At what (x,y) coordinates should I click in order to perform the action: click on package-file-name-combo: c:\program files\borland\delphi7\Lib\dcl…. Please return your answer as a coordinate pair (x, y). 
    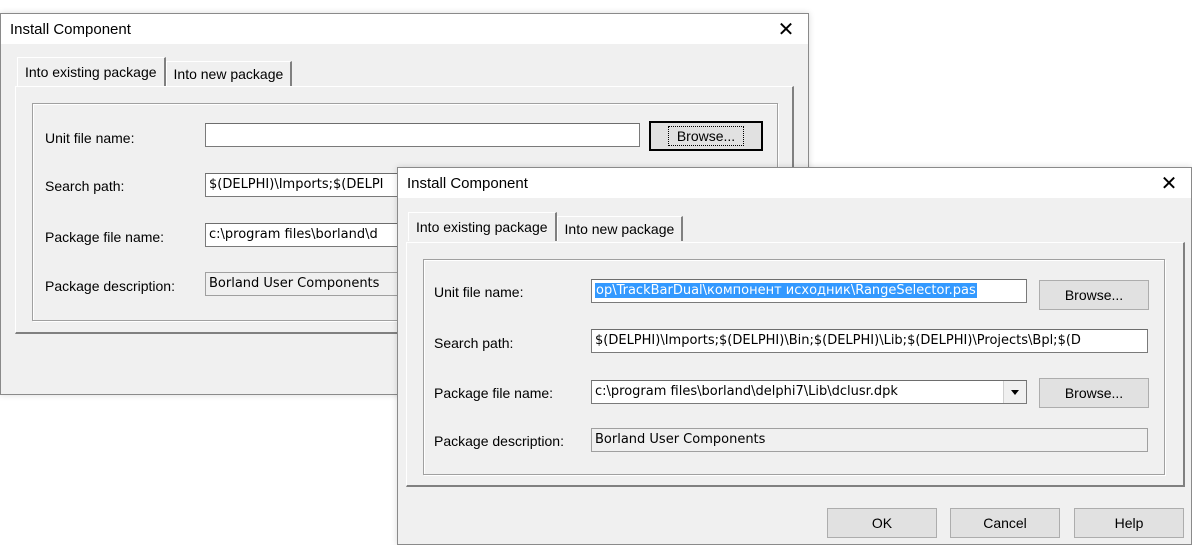
    Looking at the image, I should click on (809, 392).